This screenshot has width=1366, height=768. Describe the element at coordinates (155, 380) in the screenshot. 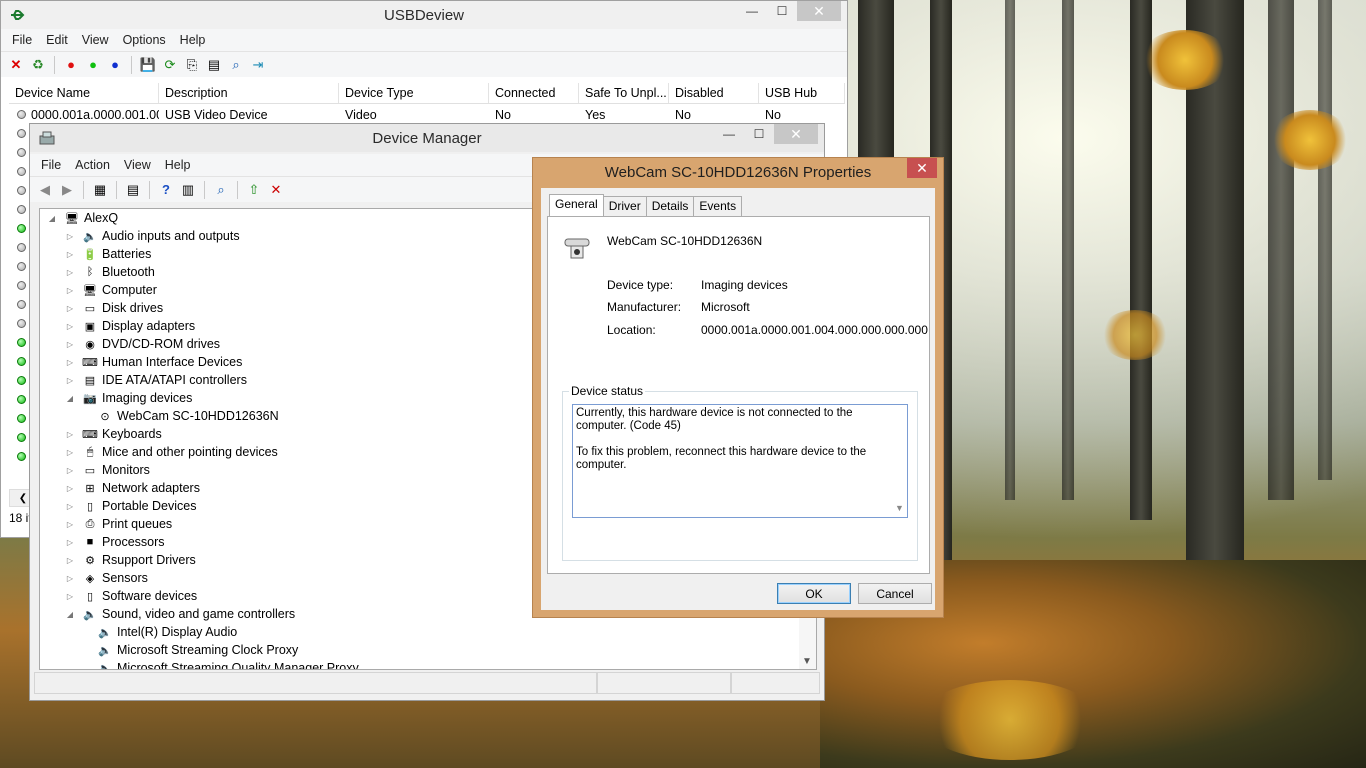

I see `tree-category-item: ▷ ▤ IDE ATA/ATAPI controllers` at that location.